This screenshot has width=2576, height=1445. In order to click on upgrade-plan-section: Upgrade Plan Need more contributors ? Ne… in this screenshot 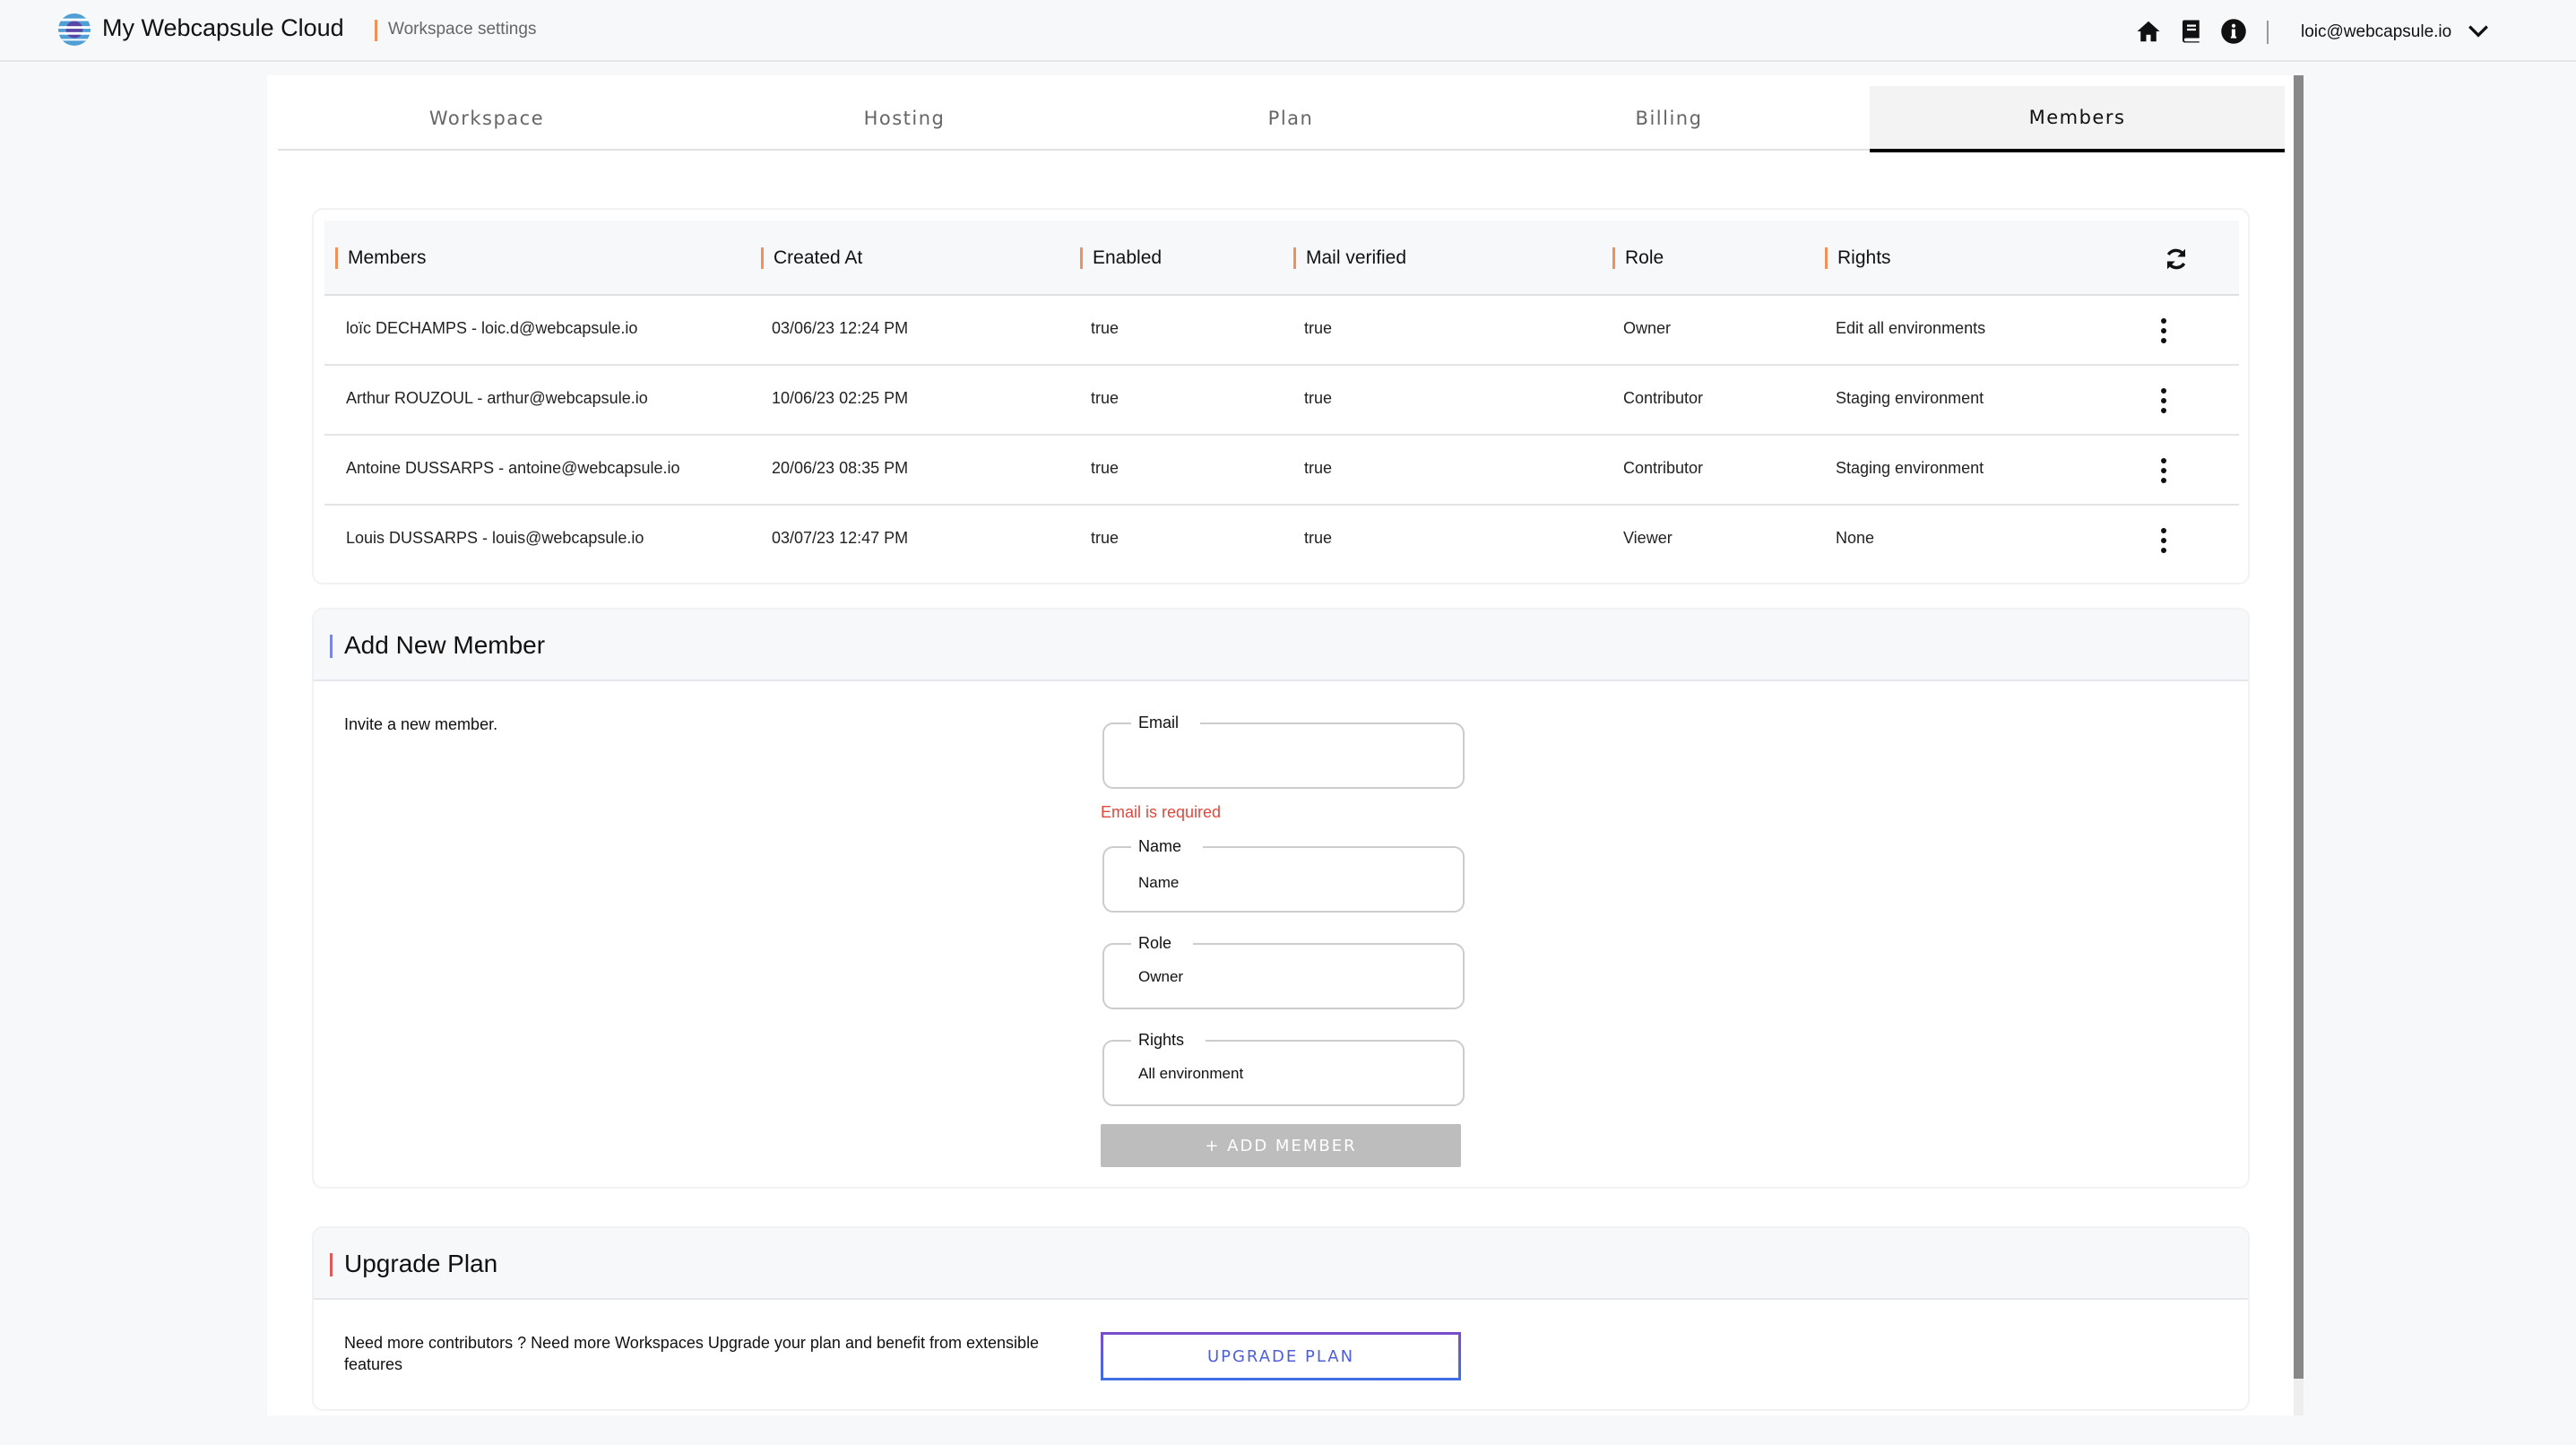, I will do `click(1281, 1318)`.